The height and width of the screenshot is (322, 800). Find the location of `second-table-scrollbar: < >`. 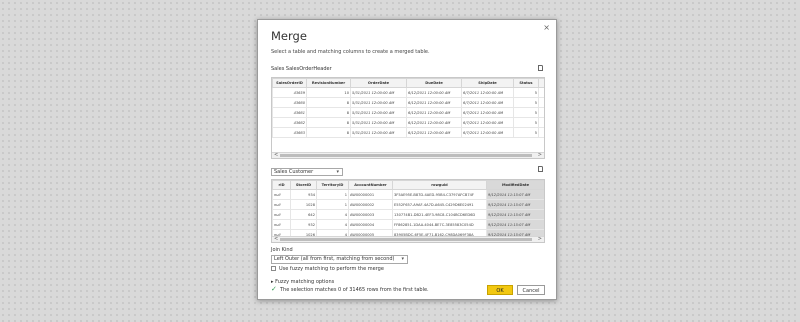

second-table-scrollbar: < > is located at coordinates (408, 239).